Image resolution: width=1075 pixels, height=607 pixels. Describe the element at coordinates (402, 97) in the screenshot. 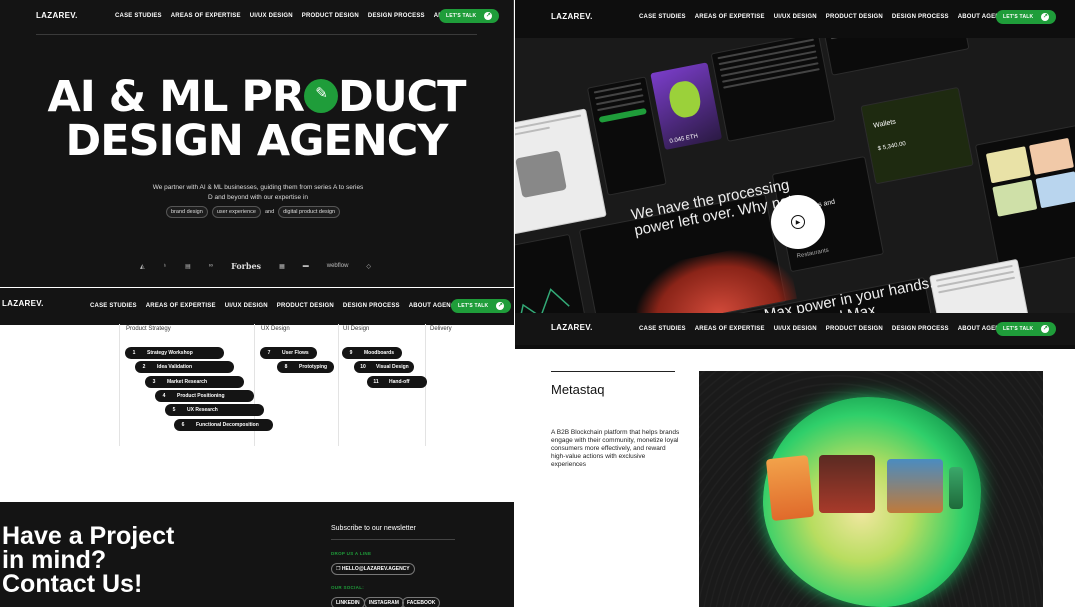

I see `hero-title-part-b: DUCT` at that location.